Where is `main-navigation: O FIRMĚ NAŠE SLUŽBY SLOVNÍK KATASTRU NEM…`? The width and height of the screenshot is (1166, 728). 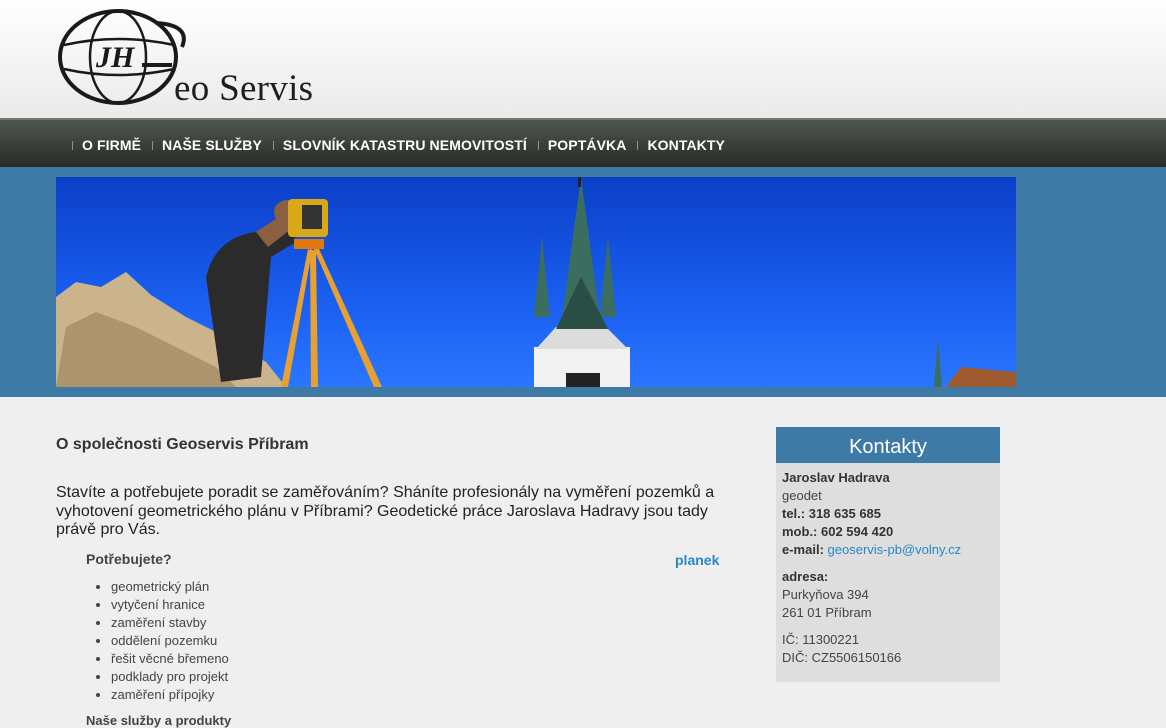
main-navigation: O FIRMĚ NAŠE SLUŽBY SLOVNÍK KATASTRU NEM… is located at coordinates (583, 142).